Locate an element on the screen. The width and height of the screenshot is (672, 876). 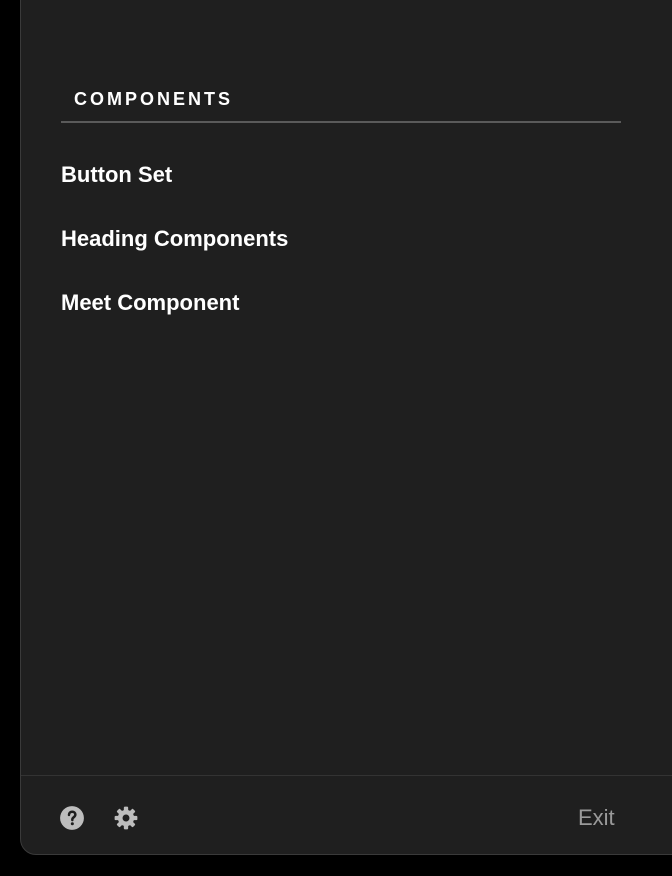
help-button is located at coordinates (72, 818).